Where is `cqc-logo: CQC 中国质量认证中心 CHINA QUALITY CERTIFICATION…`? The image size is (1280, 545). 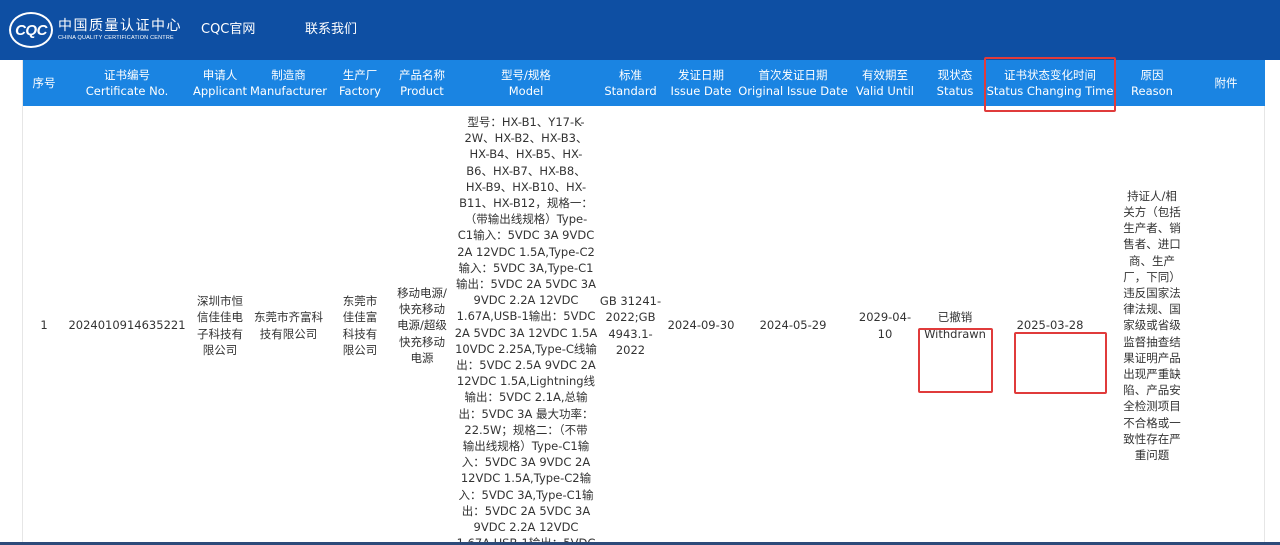 cqc-logo: CQC 中国质量认证中心 CHINA QUALITY CERTIFICATION… is located at coordinates (95, 30).